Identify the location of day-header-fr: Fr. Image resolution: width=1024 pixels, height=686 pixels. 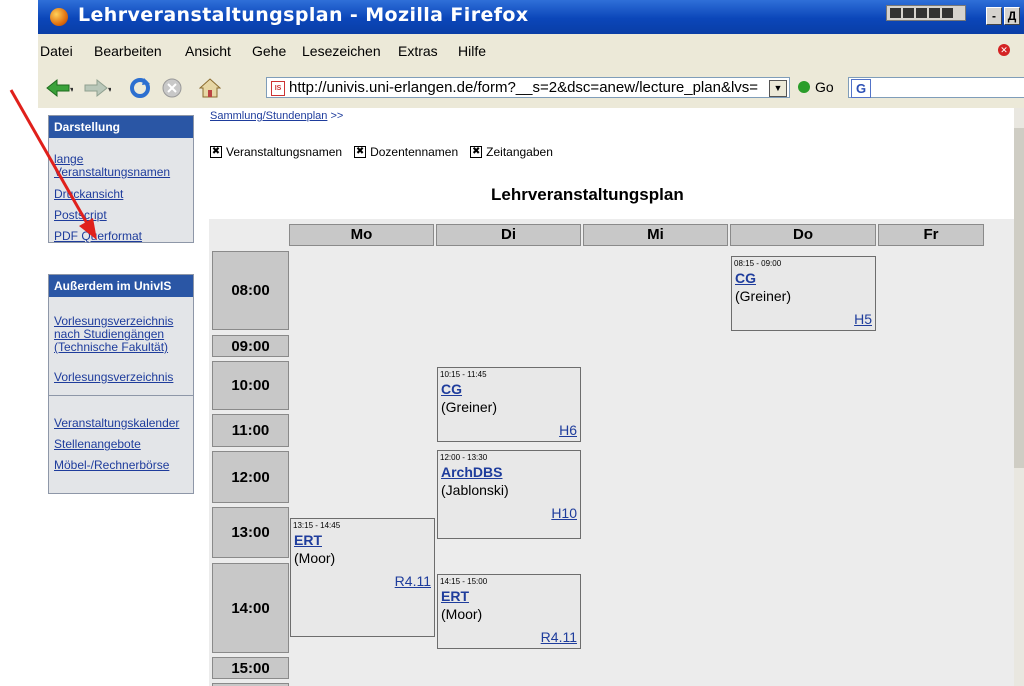
(931, 235).